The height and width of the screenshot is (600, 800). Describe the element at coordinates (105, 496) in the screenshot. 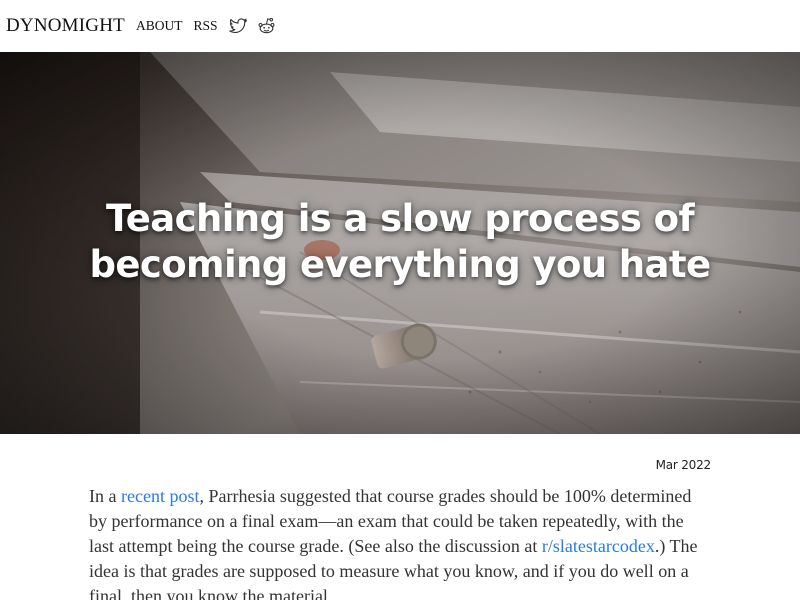

I see `article-text-segment: In a` at that location.